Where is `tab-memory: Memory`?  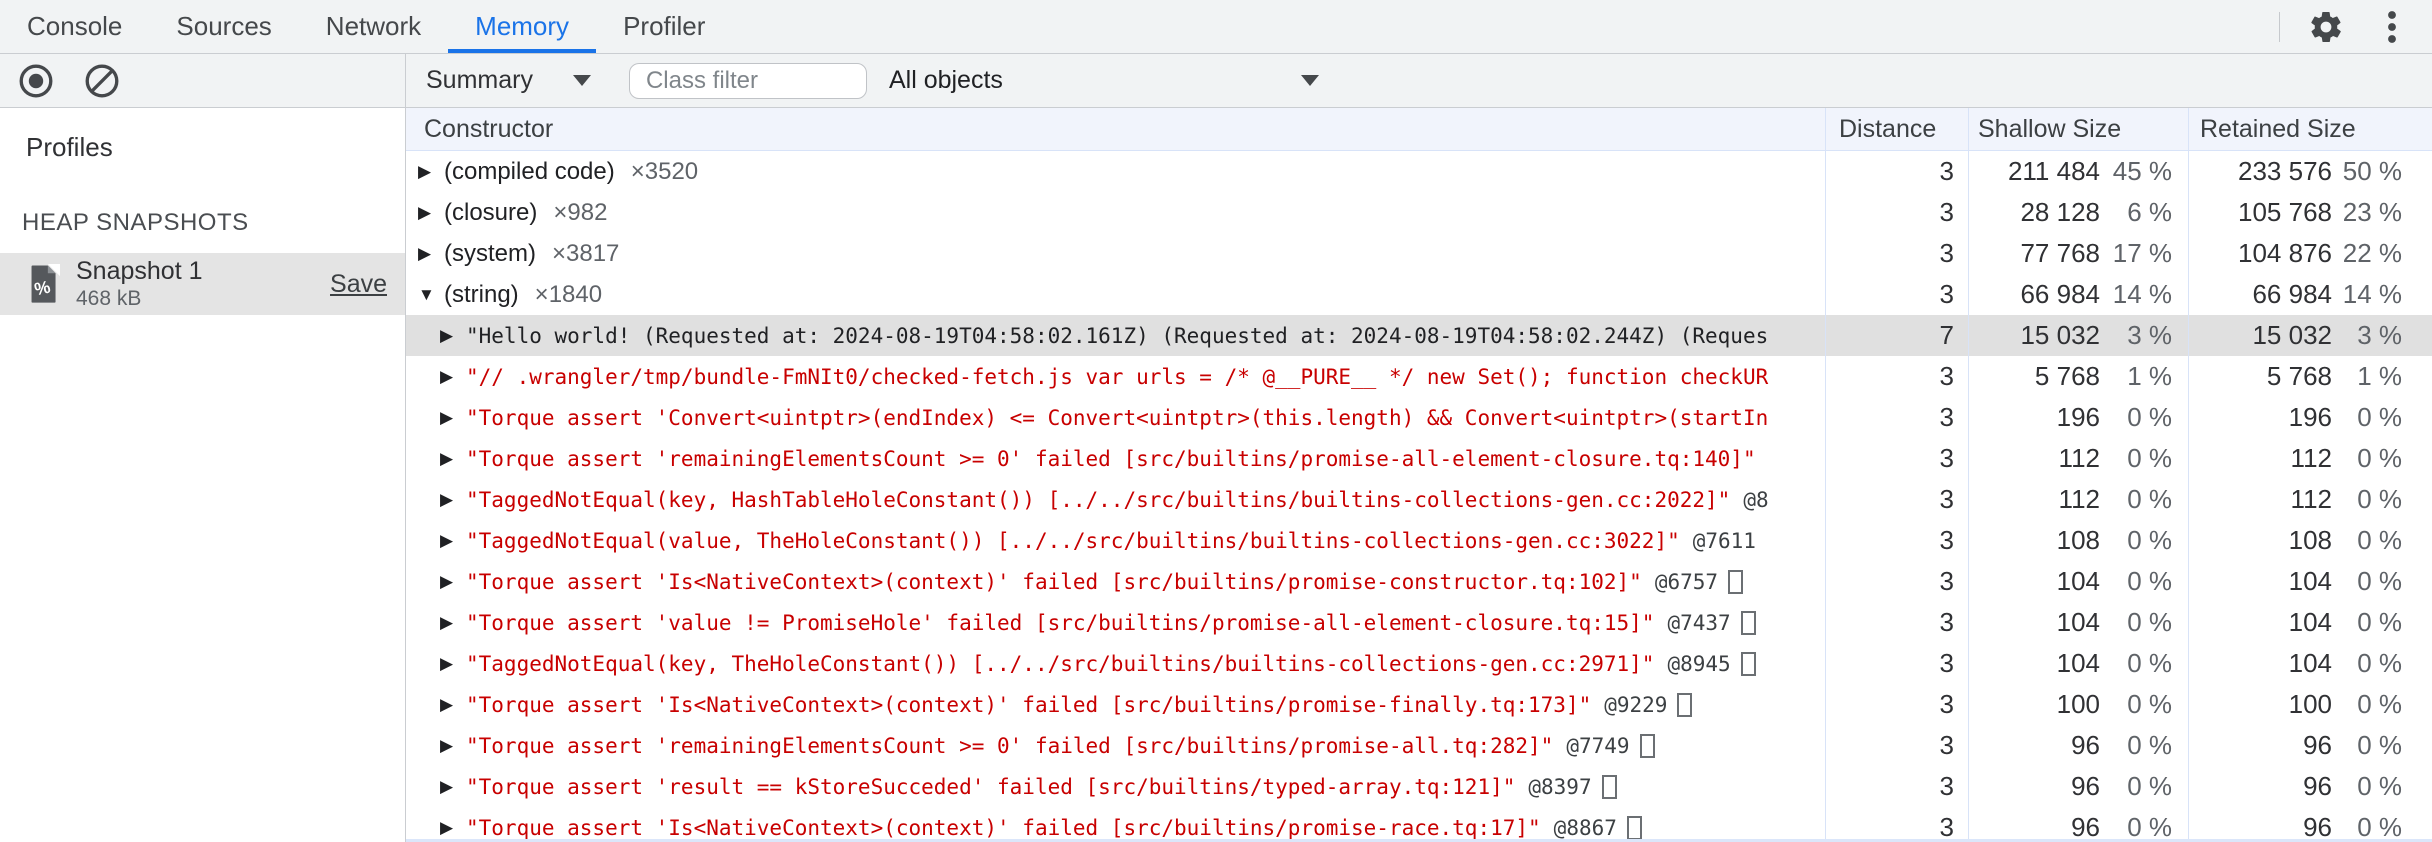
tab-memory: Memory is located at coordinates (522, 26).